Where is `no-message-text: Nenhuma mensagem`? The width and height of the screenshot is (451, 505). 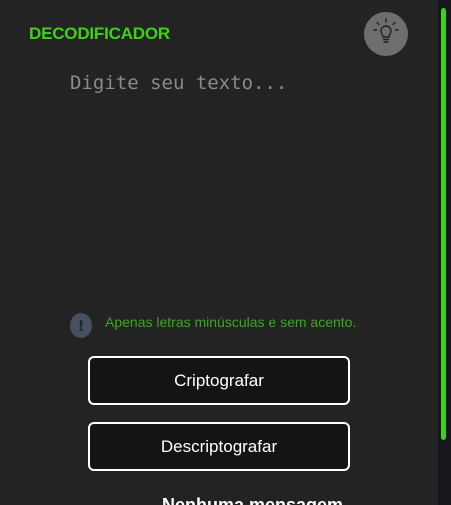
no-message-text: Nenhuma mensagem is located at coordinates (253, 500).